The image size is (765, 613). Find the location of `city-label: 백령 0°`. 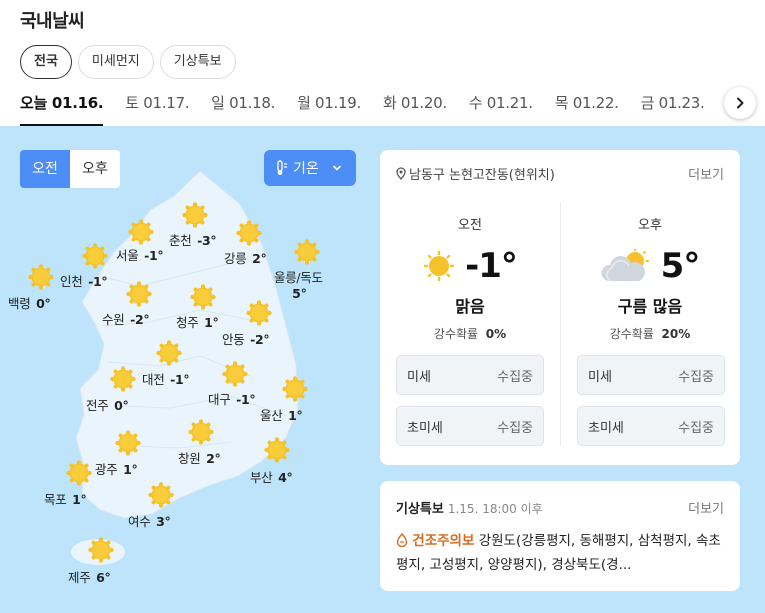

city-label: 백령 0° is located at coordinates (29, 302).